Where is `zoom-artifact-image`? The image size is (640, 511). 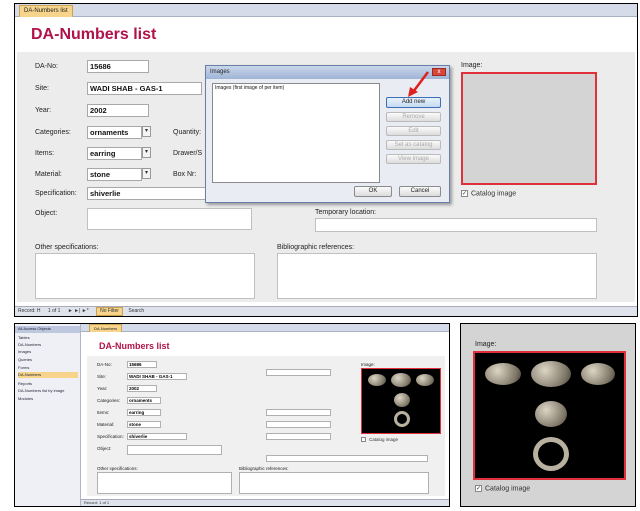
zoom-artifact-image is located at coordinates (549, 415).